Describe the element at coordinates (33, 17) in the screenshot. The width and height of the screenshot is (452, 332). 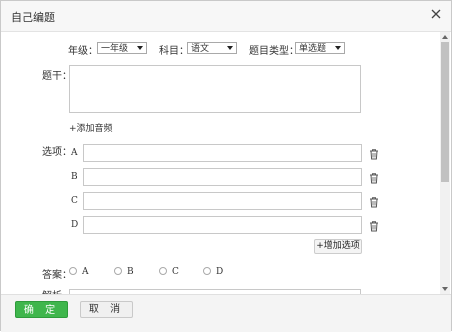
I see `dialog-title: 自己编题` at that location.